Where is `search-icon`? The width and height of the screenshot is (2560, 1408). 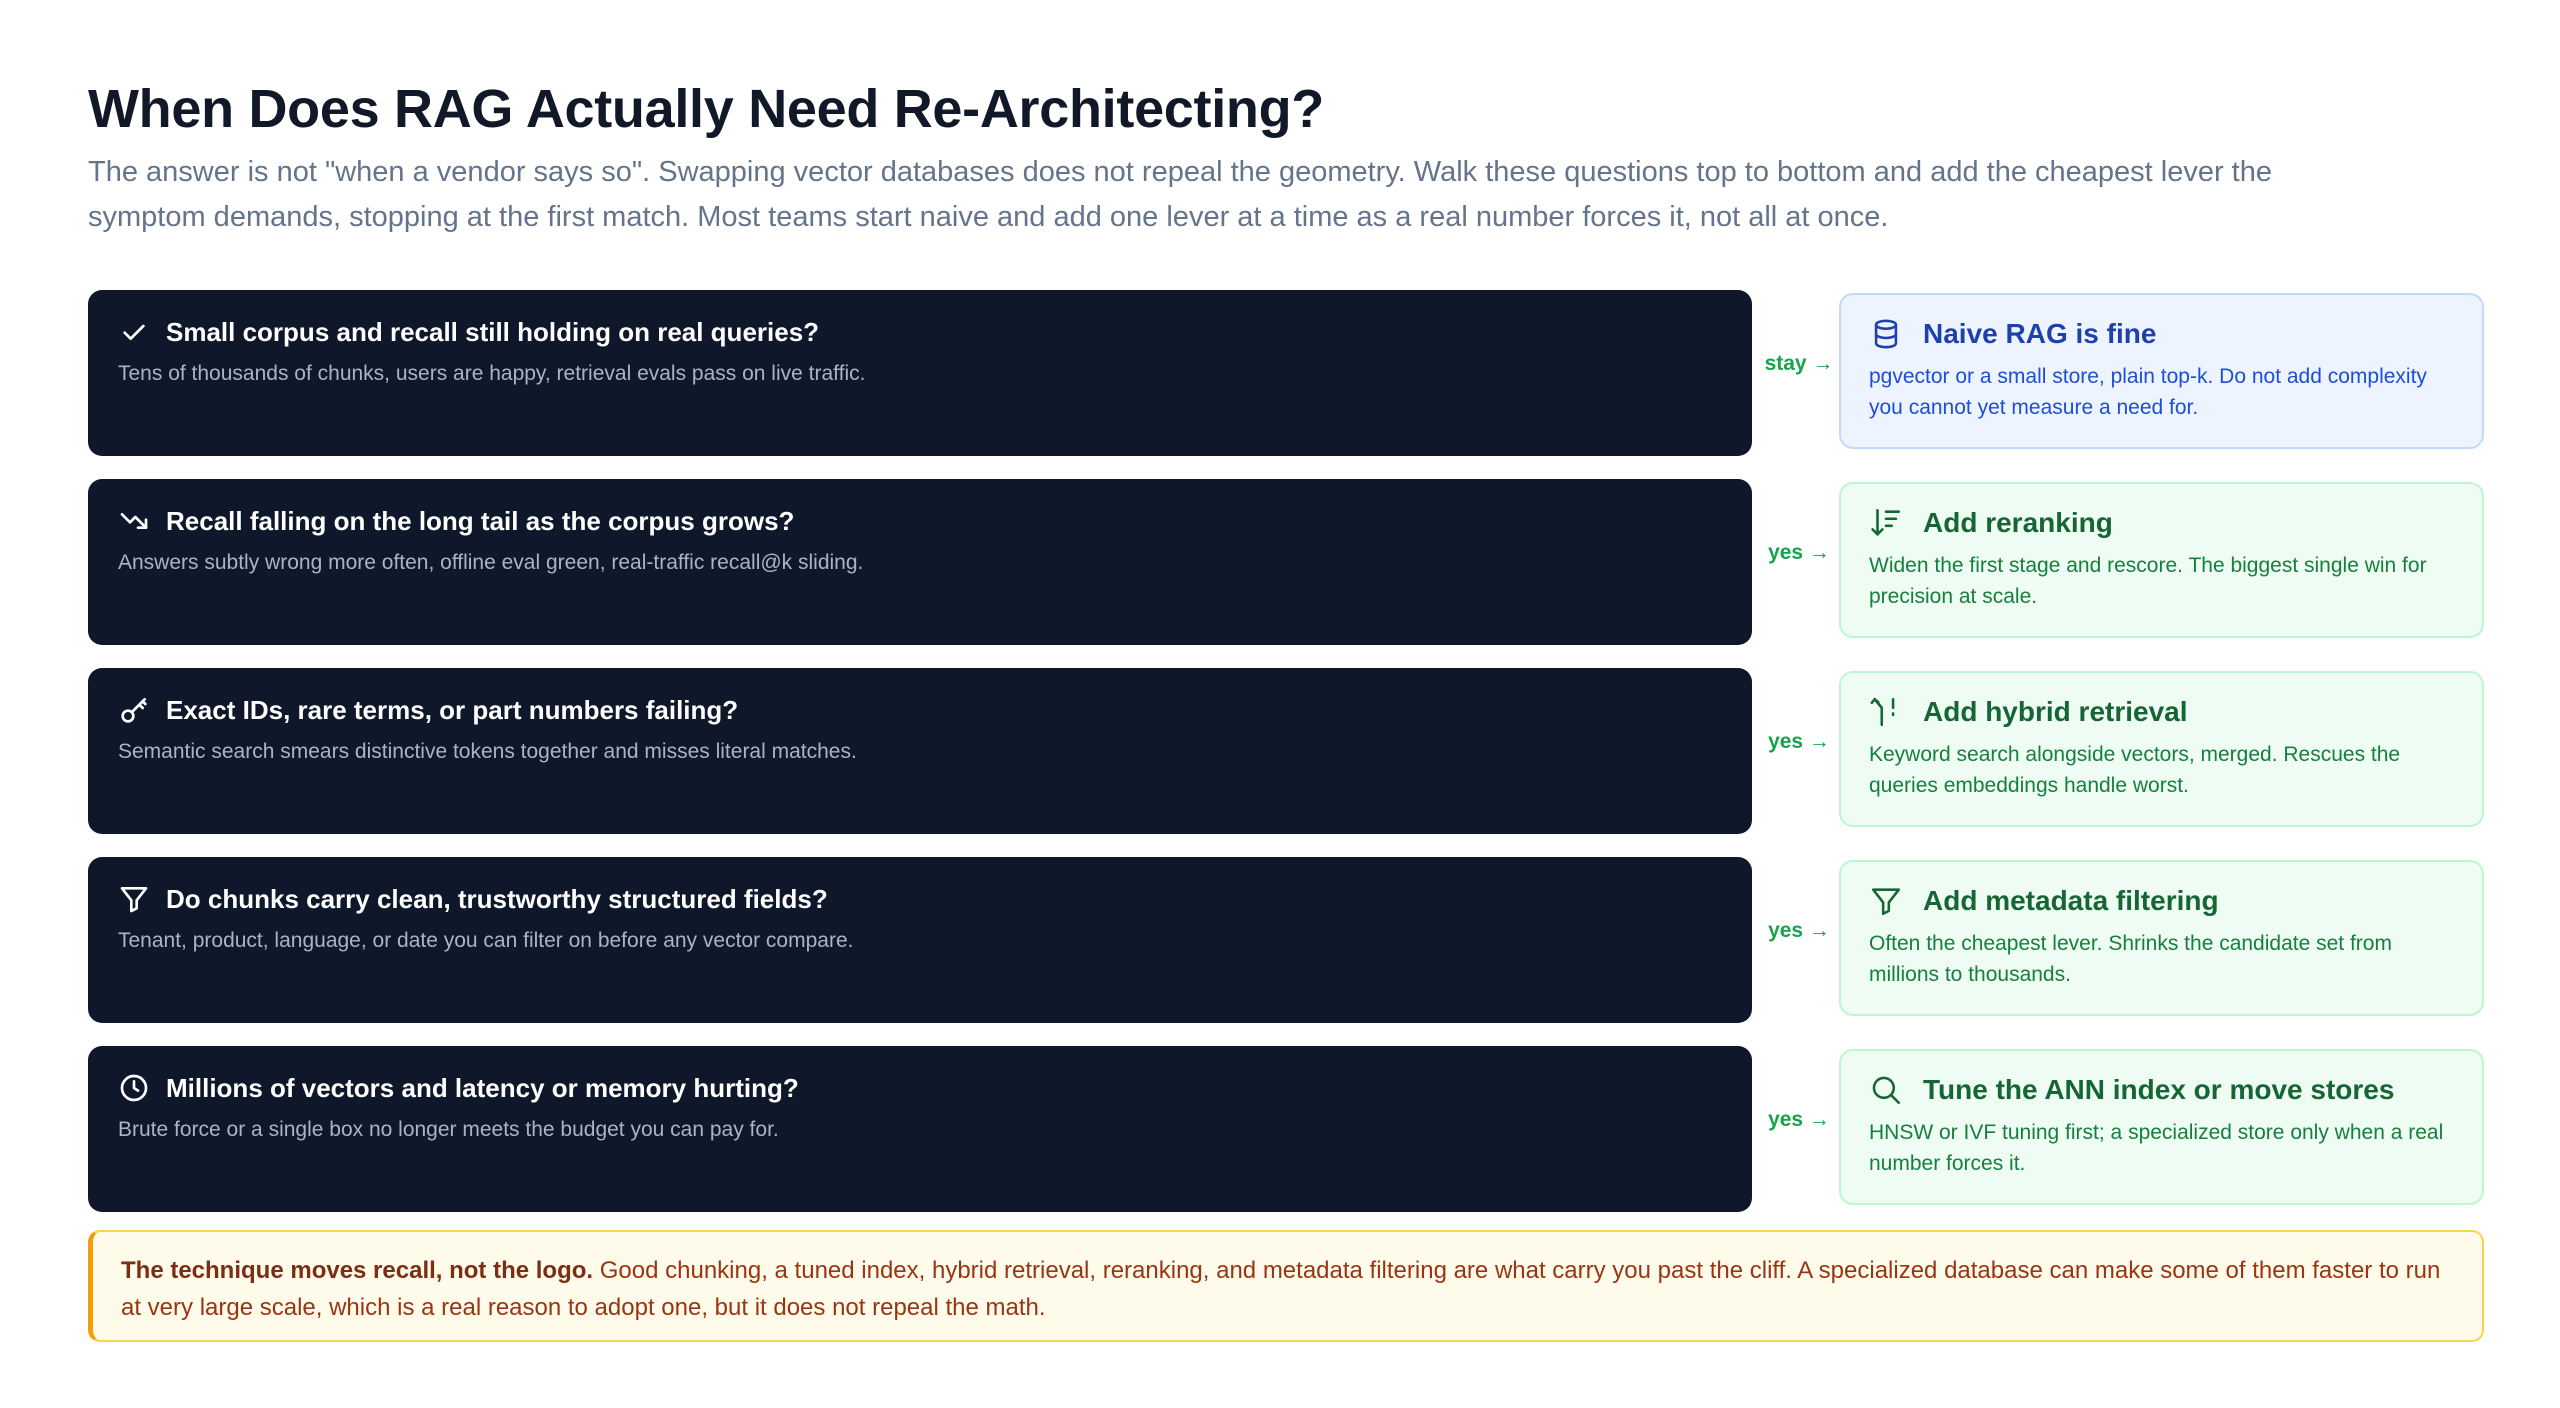 search-icon is located at coordinates (1886, 1090).